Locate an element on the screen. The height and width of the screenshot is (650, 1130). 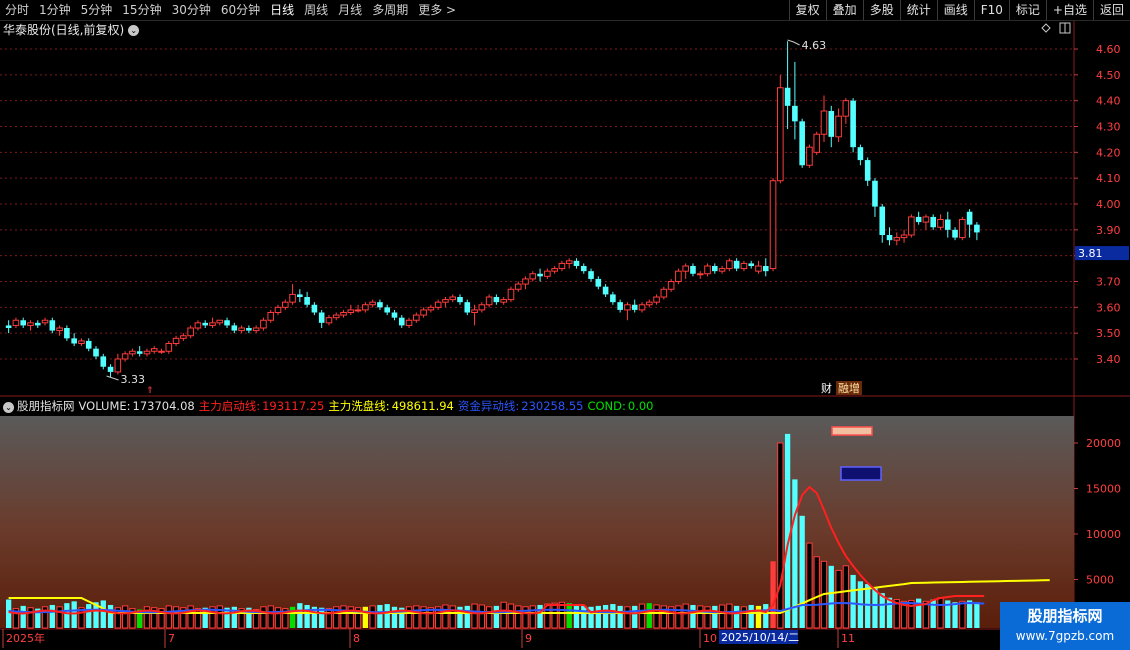
volume-tick-label: 10000 is located at coordinates (1103, 534).